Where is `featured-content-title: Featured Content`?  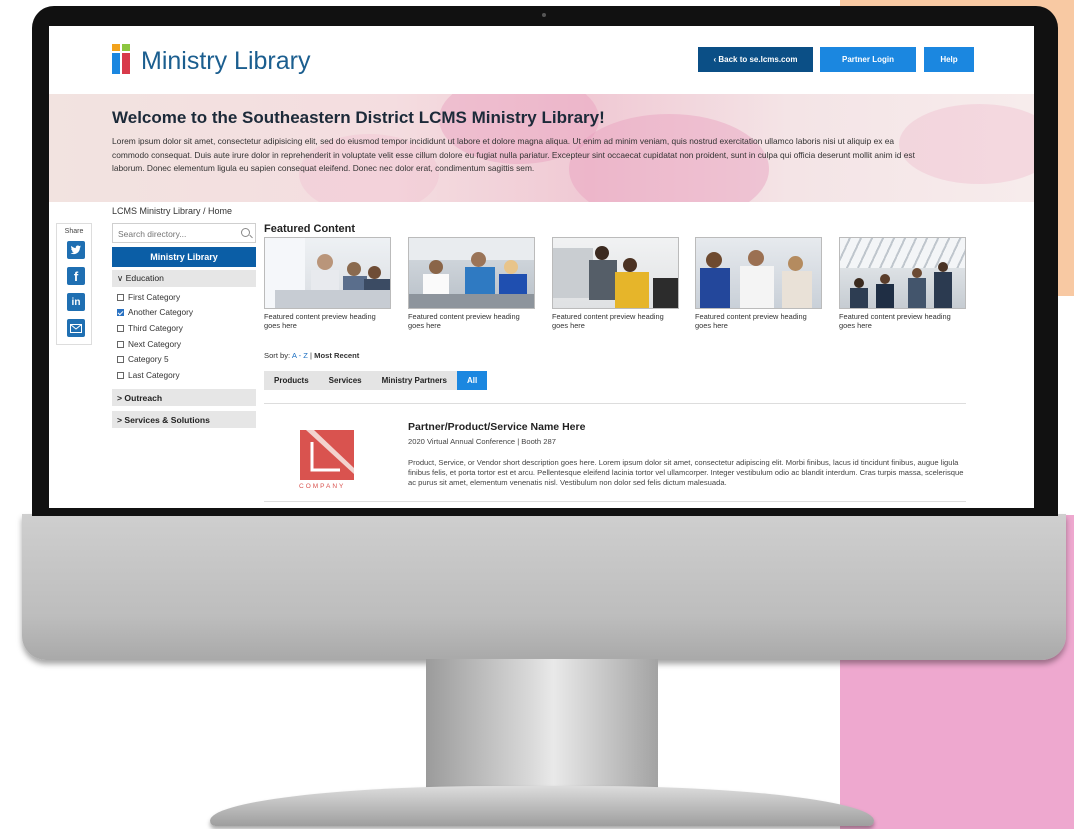
featured-content-title: Featured Content is located at coordinates (310, 229).